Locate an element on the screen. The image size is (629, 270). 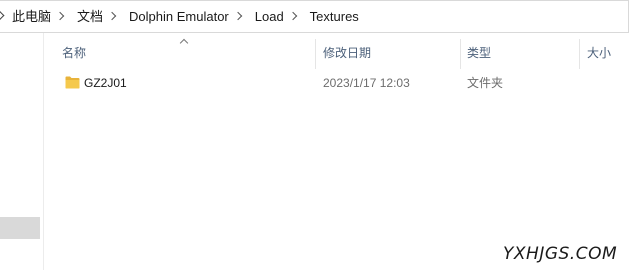
breadcrumb-textures: Textures is located at coordinates (331, 16).